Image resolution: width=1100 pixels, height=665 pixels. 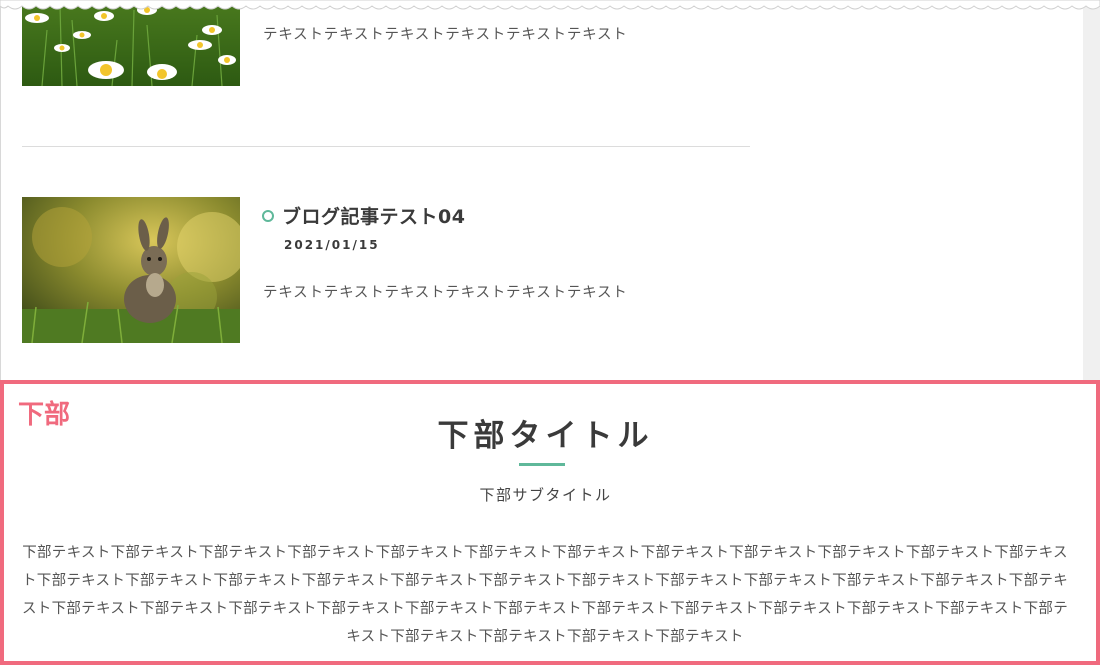 I want to click on post-title-text: ブログ記事テスト04, so click(x=373, y=215).